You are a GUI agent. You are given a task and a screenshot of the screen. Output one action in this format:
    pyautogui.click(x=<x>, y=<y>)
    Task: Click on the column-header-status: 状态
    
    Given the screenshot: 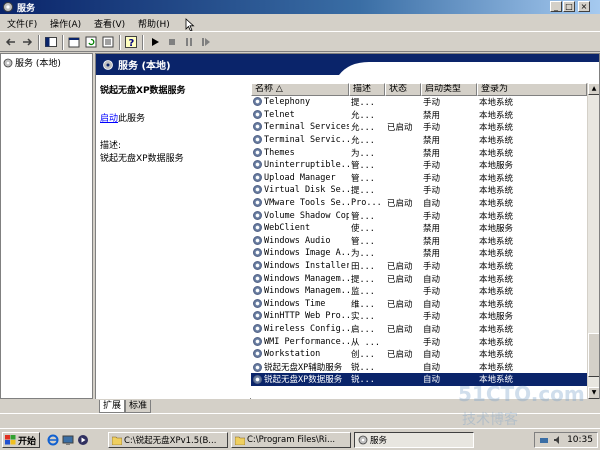 What is the action you would take?
    pyautogui.click(x=403, y=89)
    